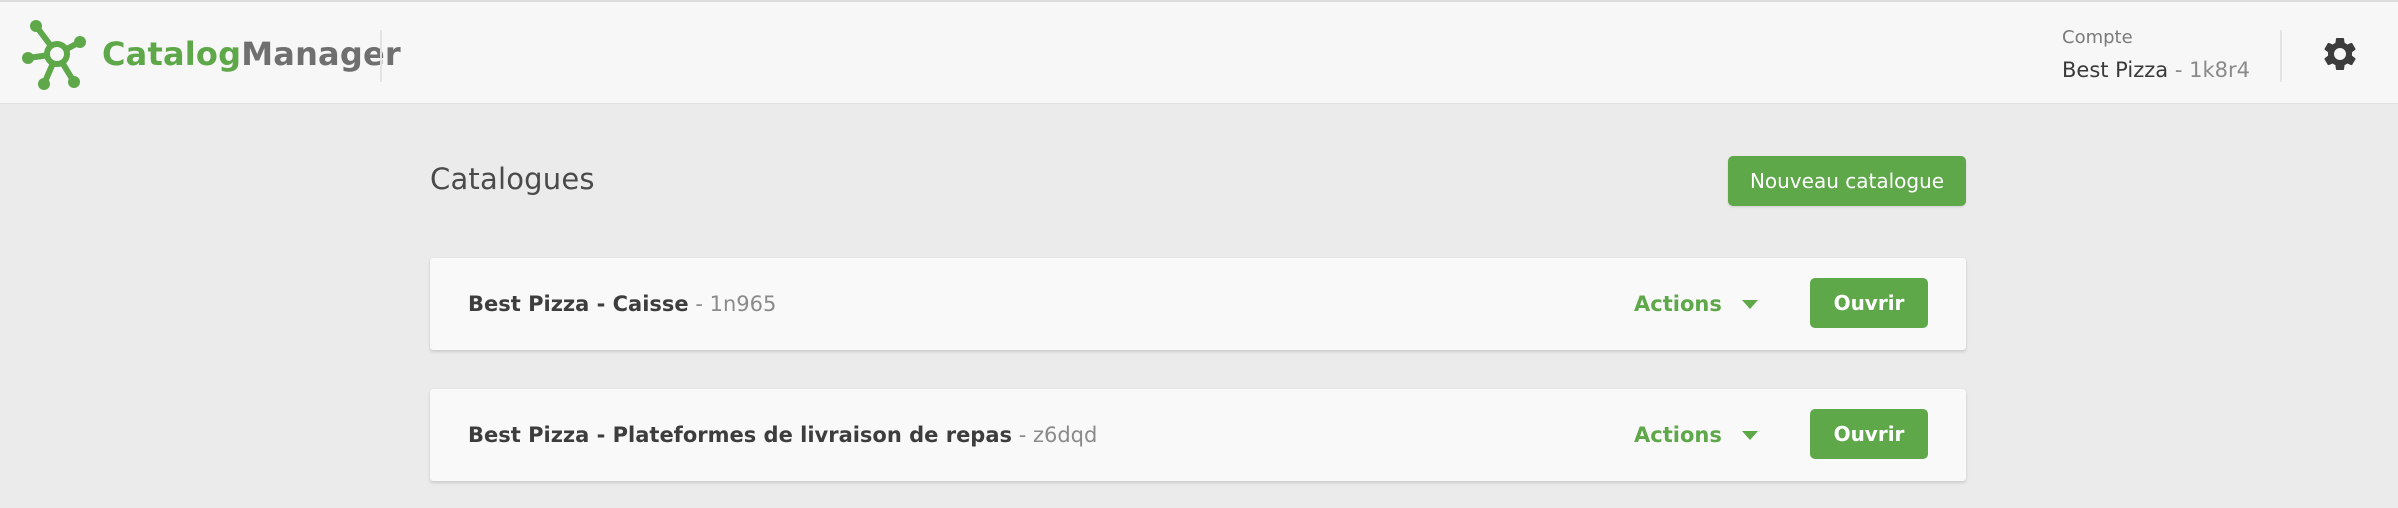  What do you see at coordinates (743, 304) in the screenshot?
I see `catalog-id: 1n965` at bounding box center [743, 304].